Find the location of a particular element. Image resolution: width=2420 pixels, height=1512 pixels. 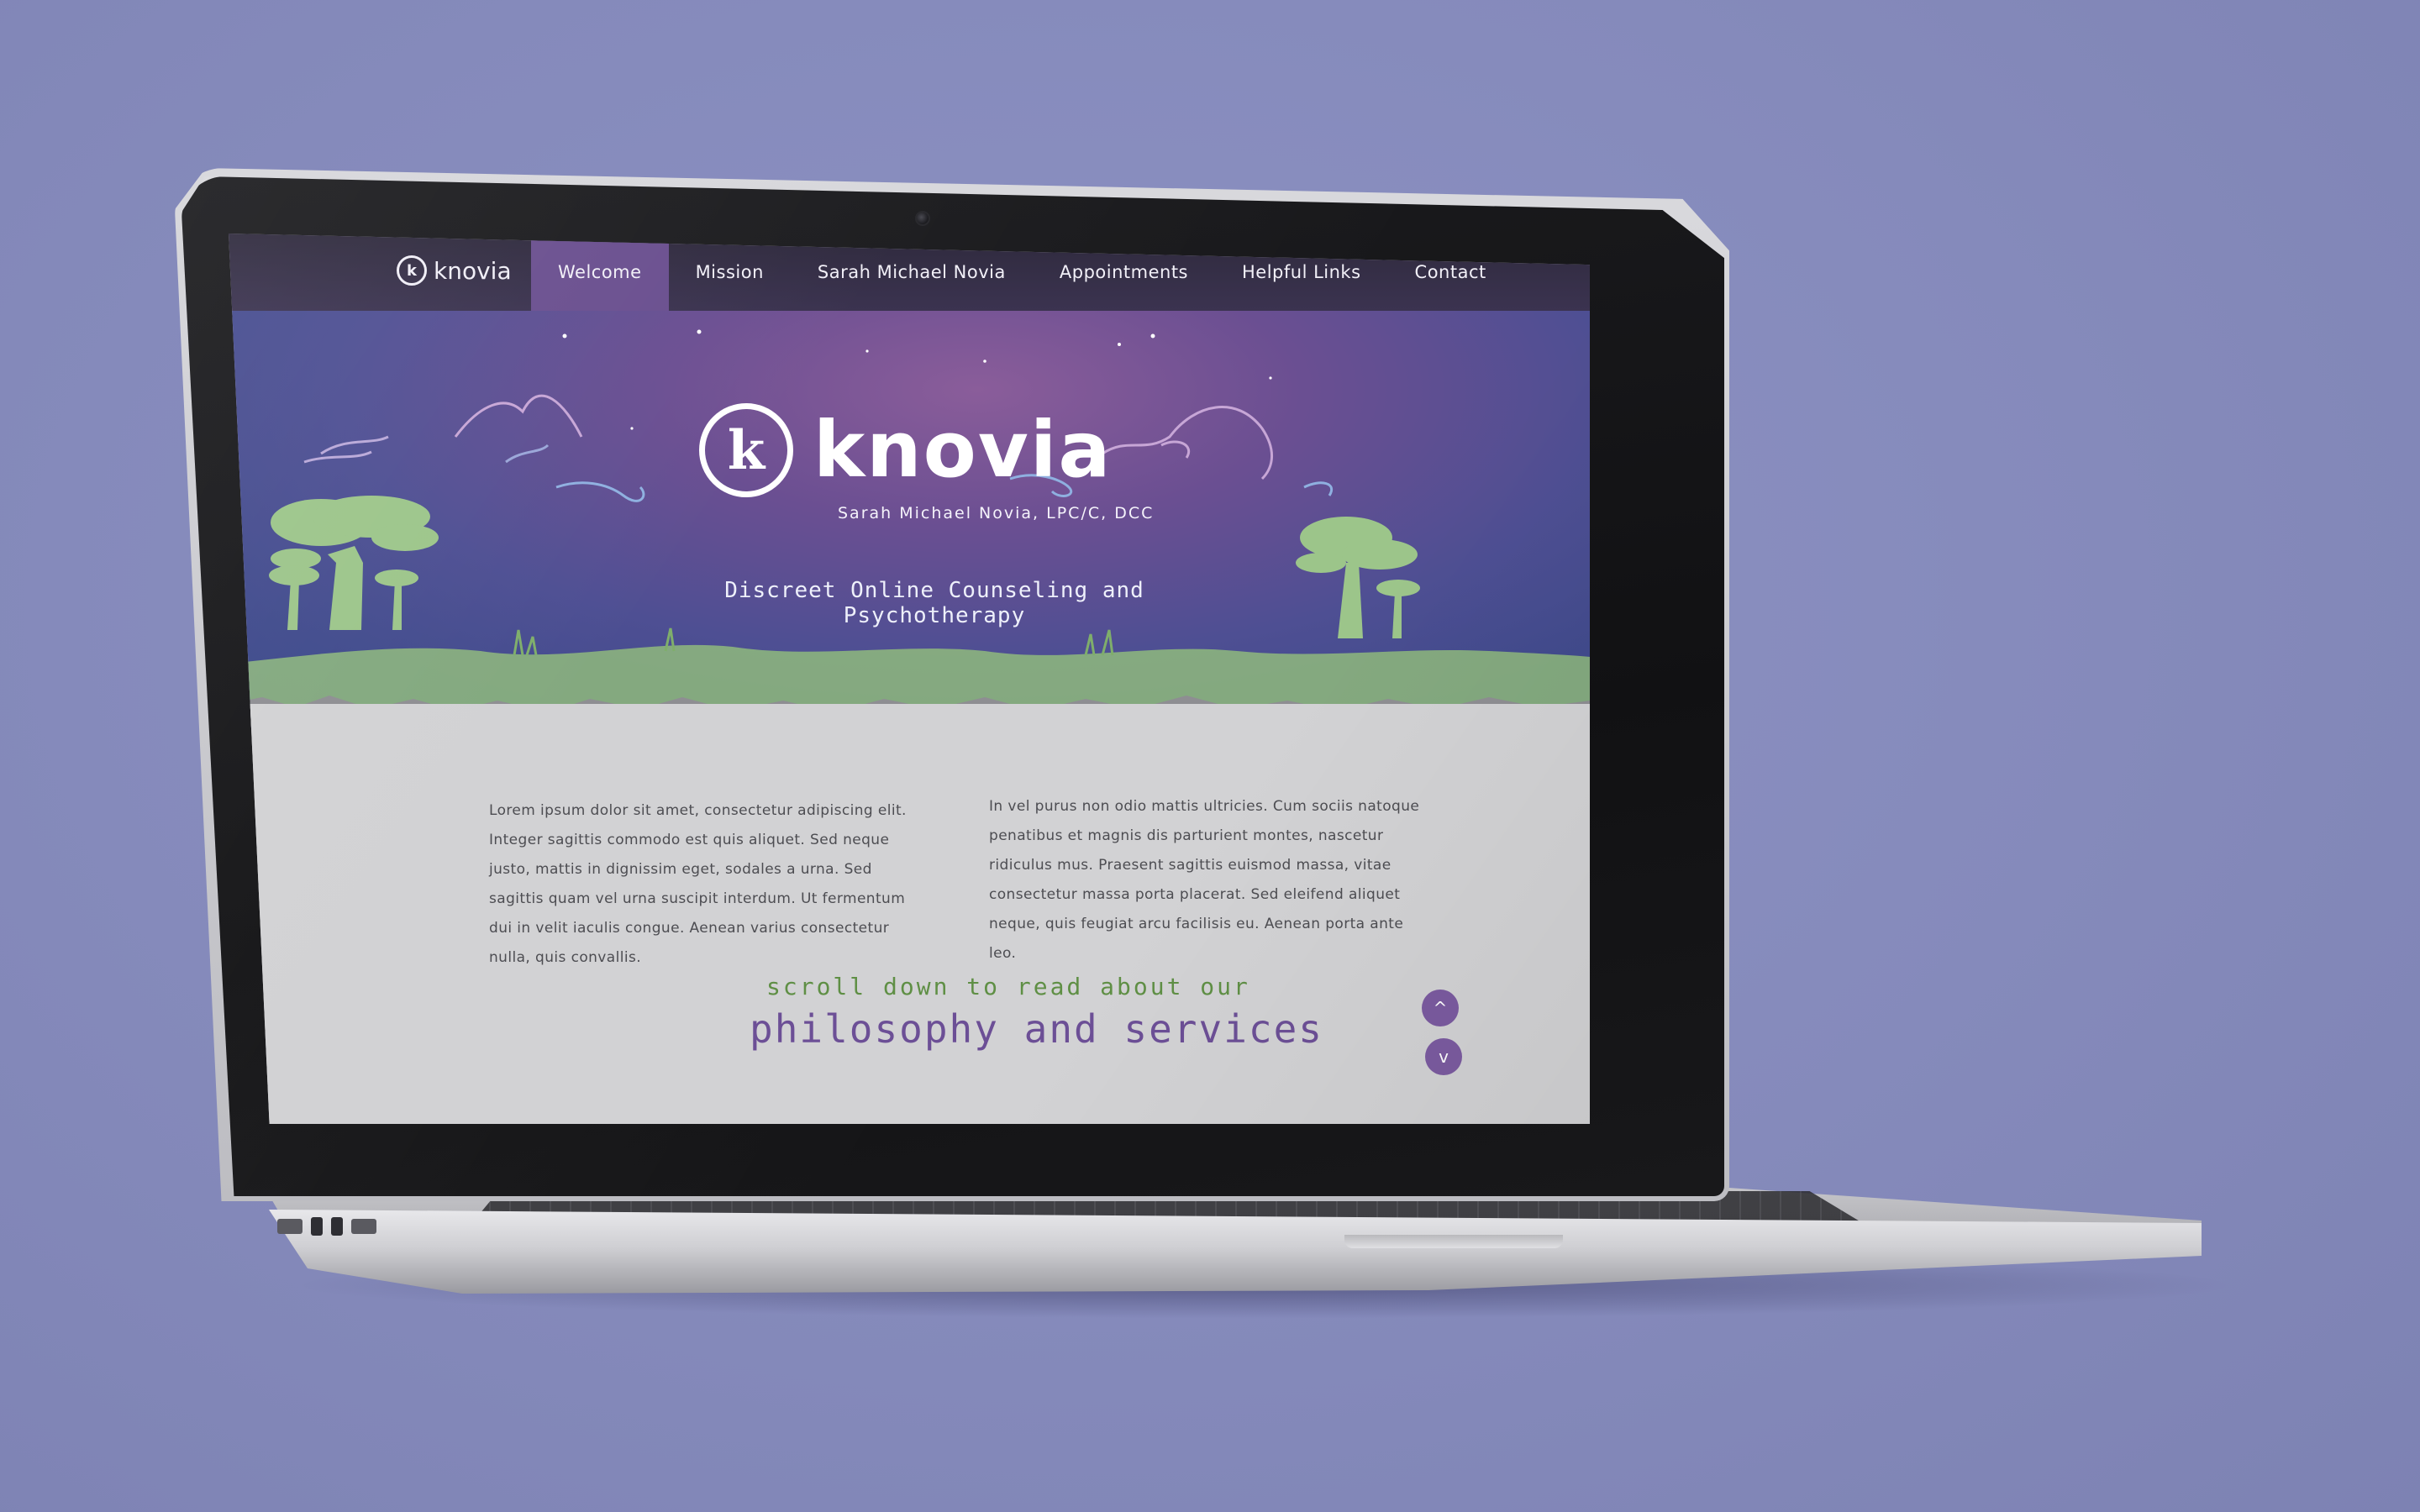

scroll-down-button: v is located at coordinates (1443, 1056).